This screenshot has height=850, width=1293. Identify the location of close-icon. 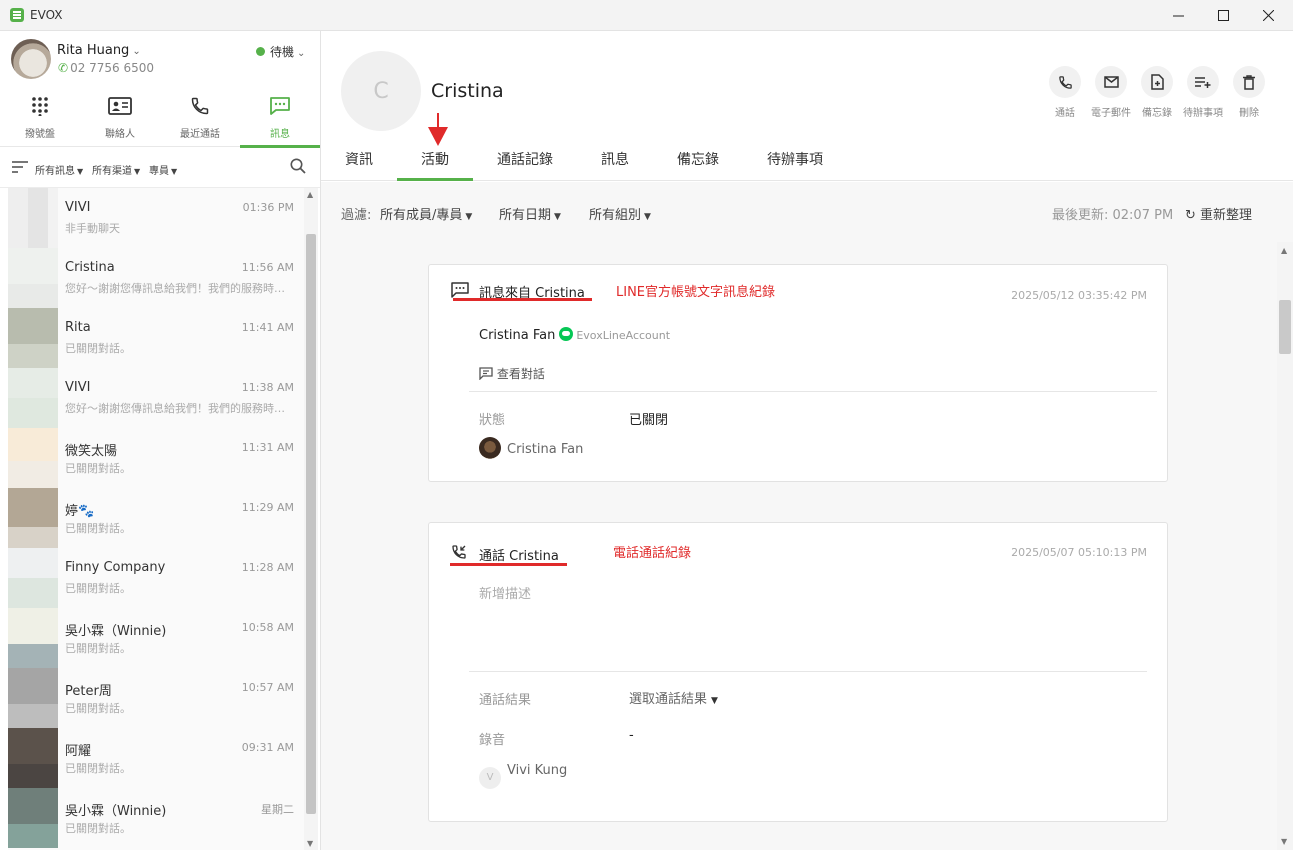
(1268, 15).